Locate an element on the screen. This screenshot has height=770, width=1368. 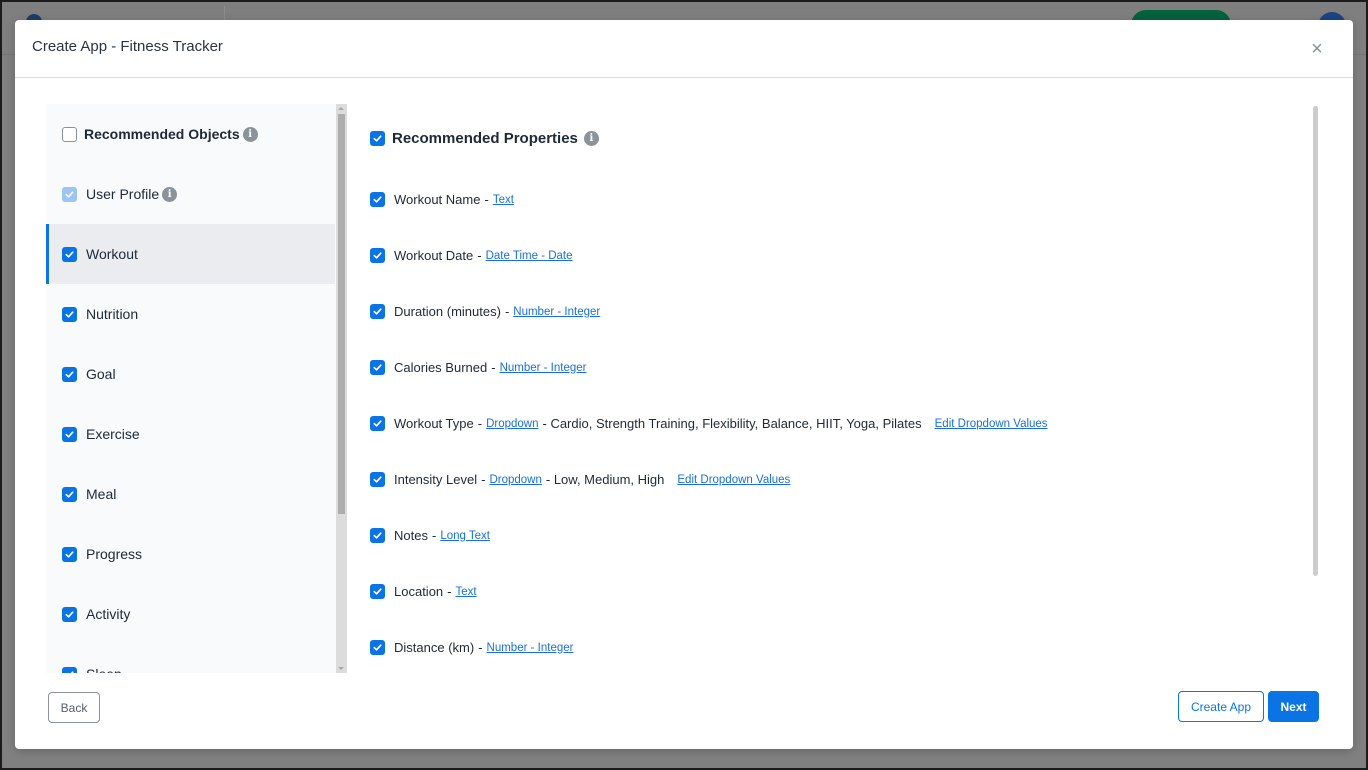
sidebar-item-exercise: Exercise is located at coordinates (190, 434).